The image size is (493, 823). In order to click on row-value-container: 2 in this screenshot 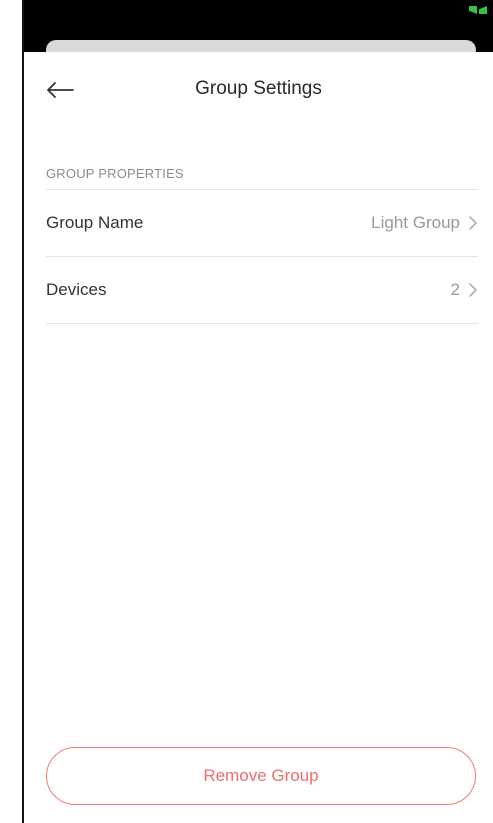, I will do `click(464, 290)`.